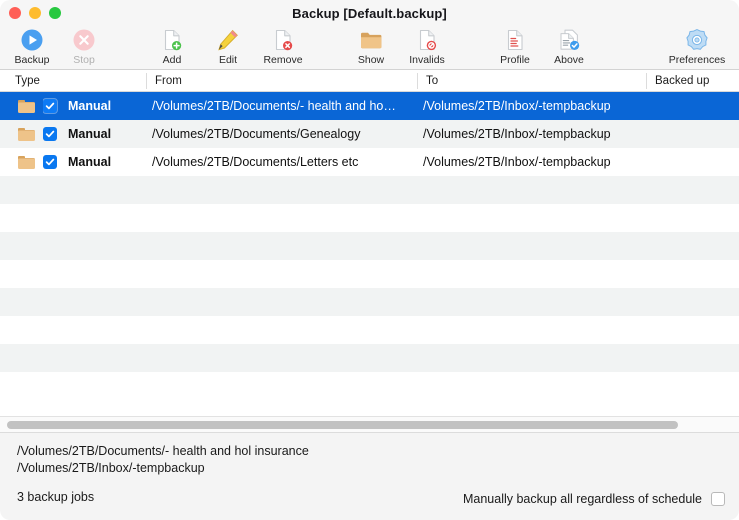  Describe the element at coordinates (15, 13) in the screenshot. I see `close-window-button` at that location.